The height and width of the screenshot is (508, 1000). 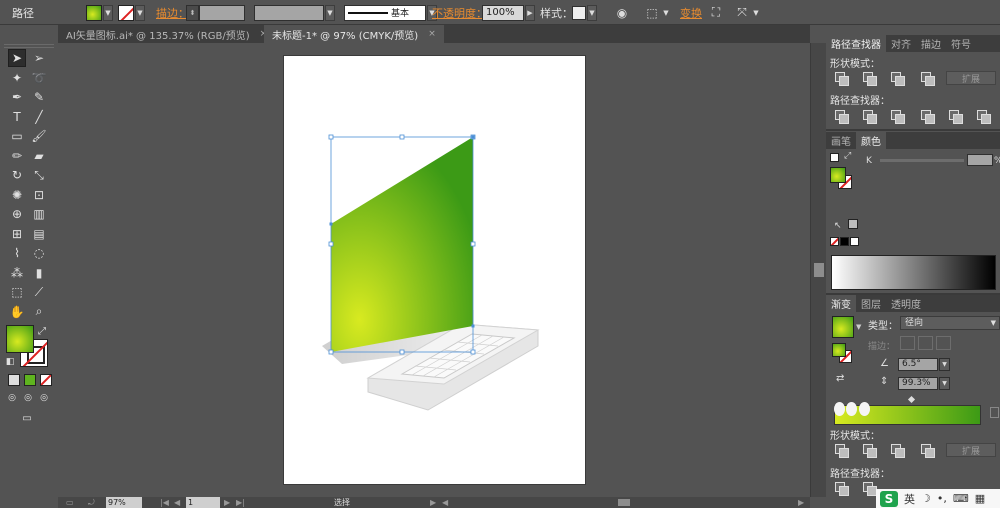 What do you see at coordinates (841, 140) in the screenshot?
I see `tab-brushes: 画笔` at bounding box center [841, 140].